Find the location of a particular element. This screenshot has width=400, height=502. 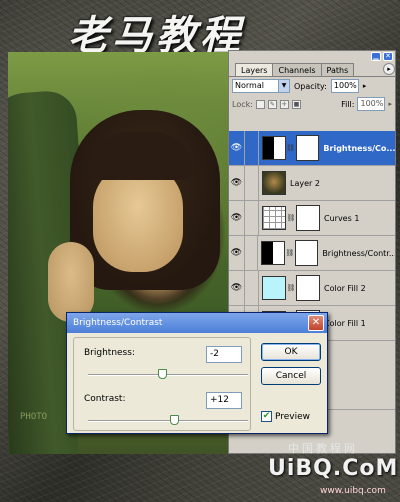

cancel-button: Cancel is located at coordinates (291, 376).